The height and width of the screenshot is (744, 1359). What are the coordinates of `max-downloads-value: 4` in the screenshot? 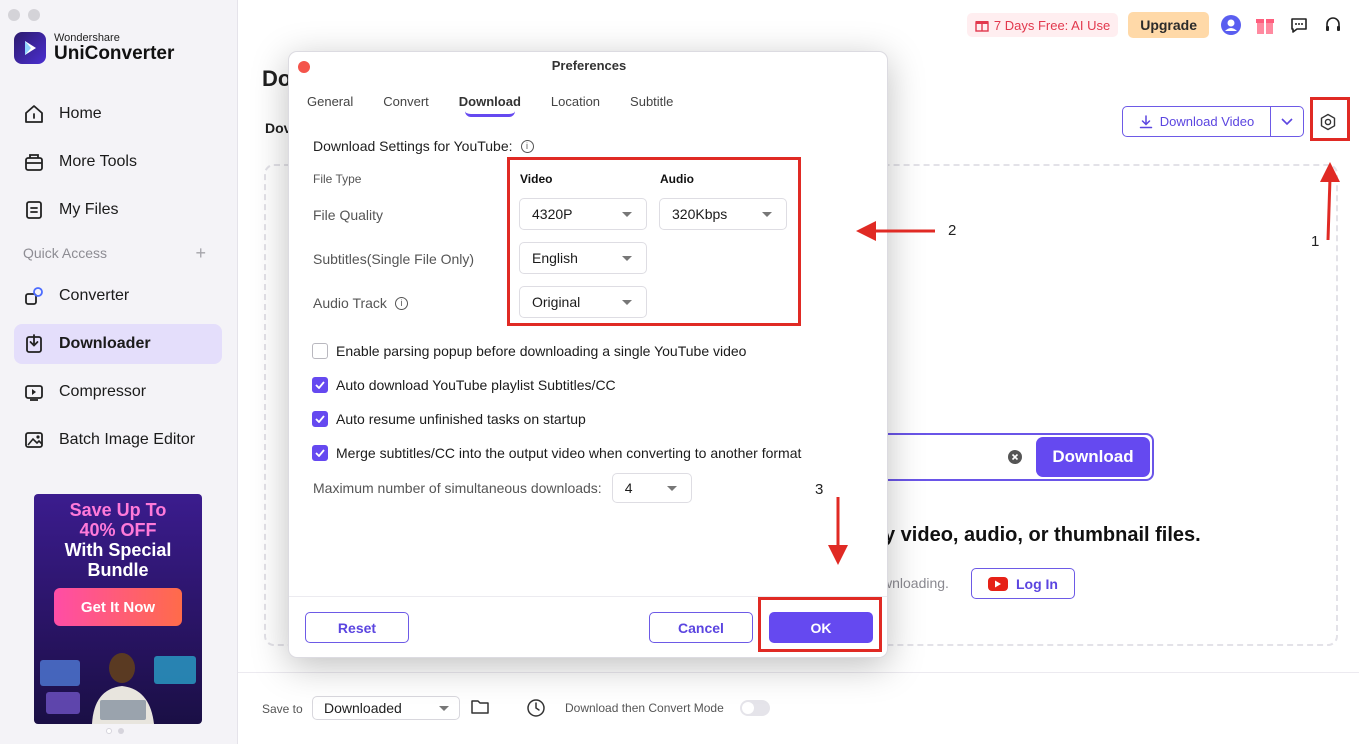 It's located at (628, 488).